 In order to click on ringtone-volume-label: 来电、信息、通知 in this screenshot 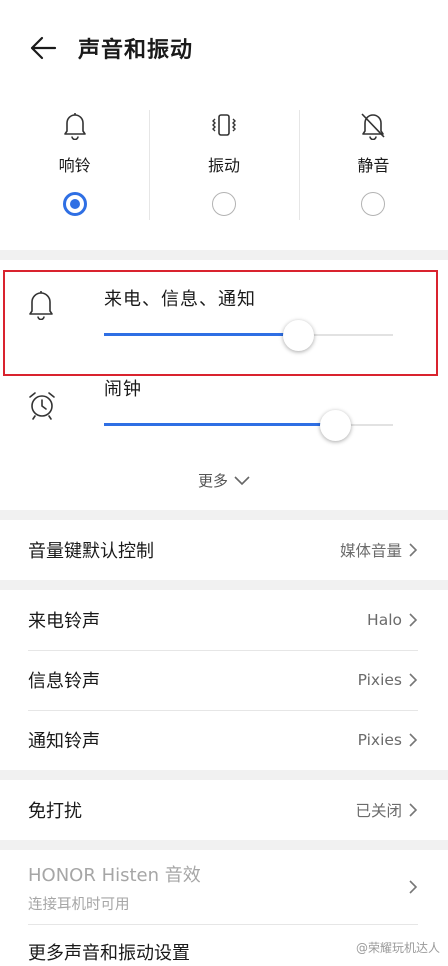, I will do `click(180, 299)`.